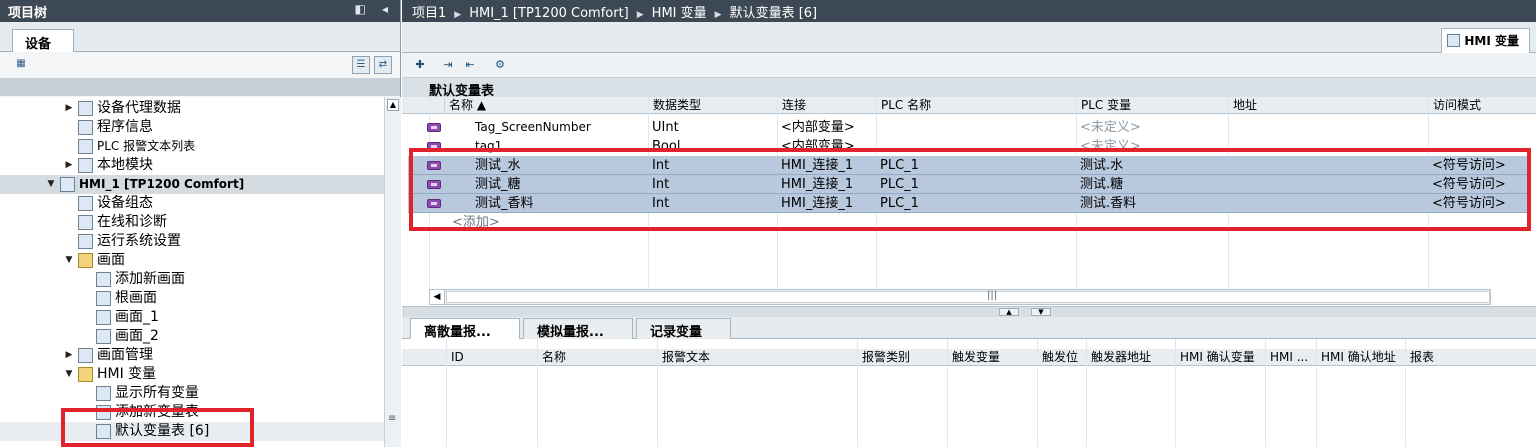 The height and width of the screenshot is (447, 1536). What do you see at coordinates (437, 297) in the screenshot?
I see `scroll-left-icon: ◀` at bounding box center [437, 297].